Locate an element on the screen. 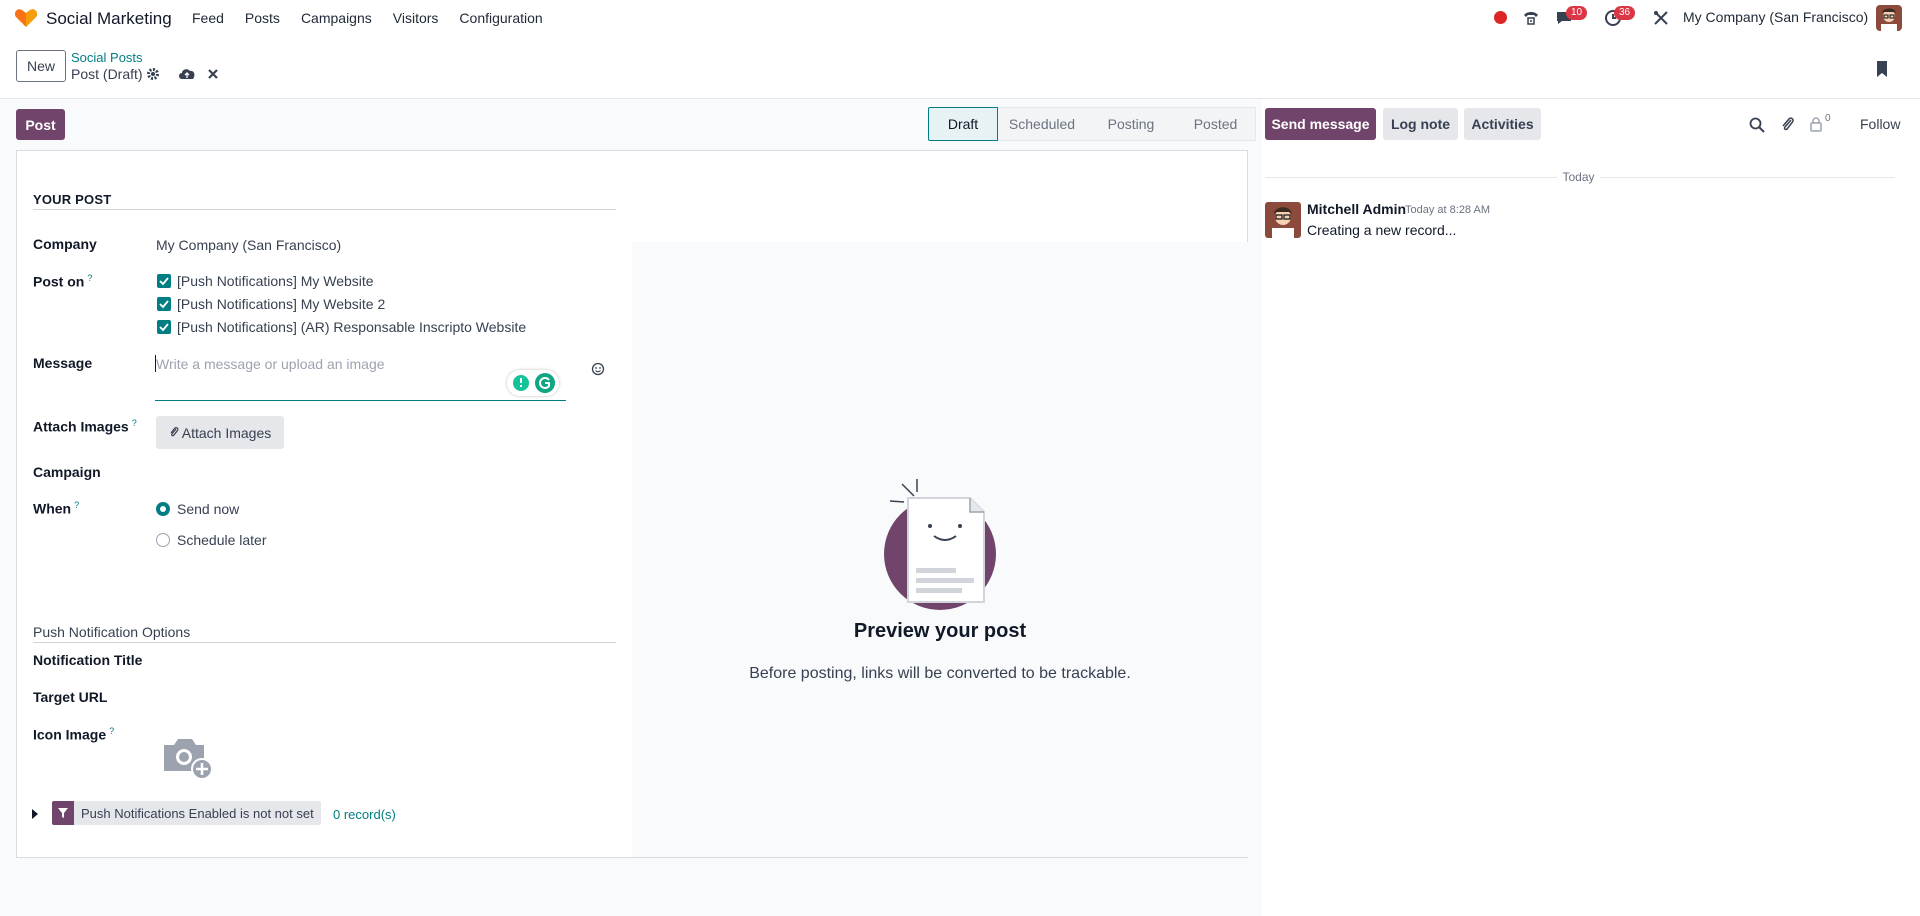 The width and height of the screenshot is (1920, 916). push-section-divider is located at coordinates (324, 642).